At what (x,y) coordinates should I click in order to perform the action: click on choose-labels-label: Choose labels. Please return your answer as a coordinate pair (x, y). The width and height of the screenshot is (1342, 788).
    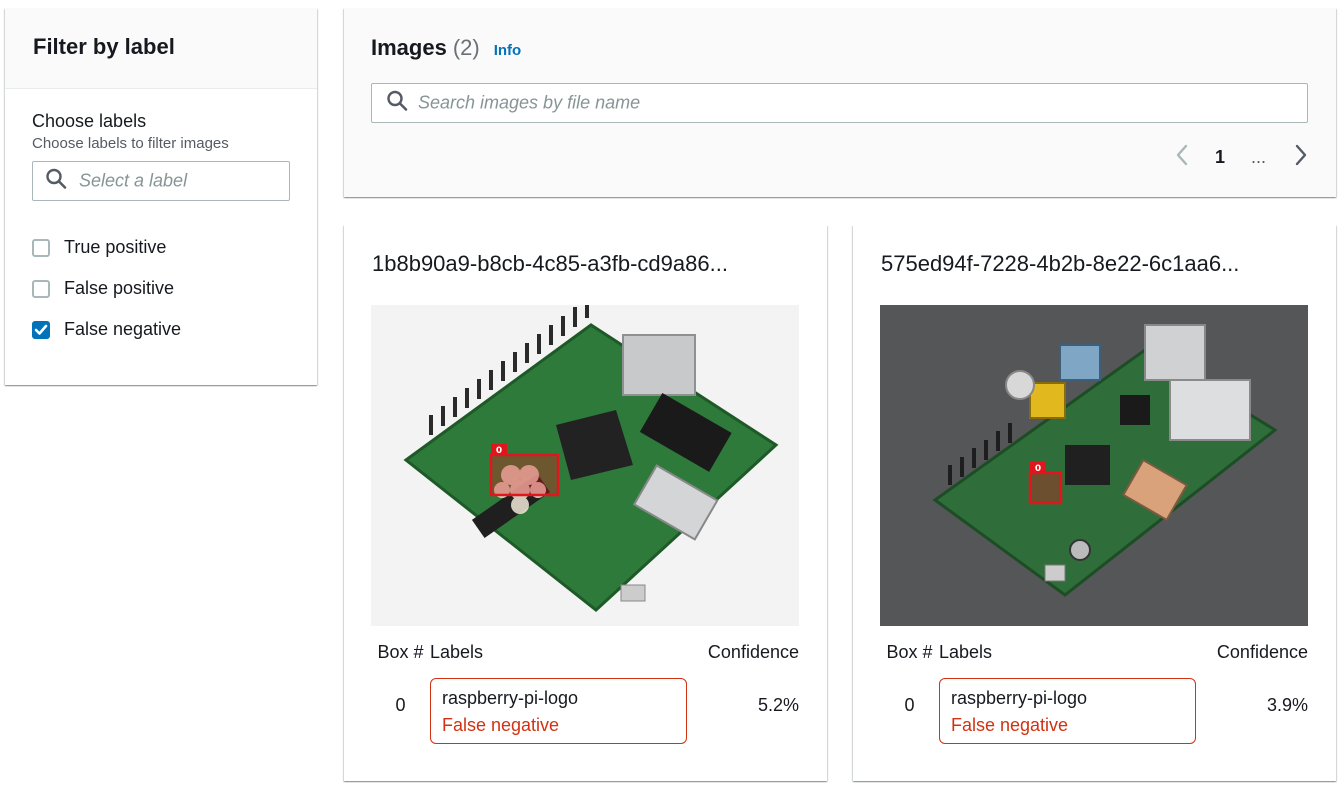
    Looking at the image, I should click on (89, 121).